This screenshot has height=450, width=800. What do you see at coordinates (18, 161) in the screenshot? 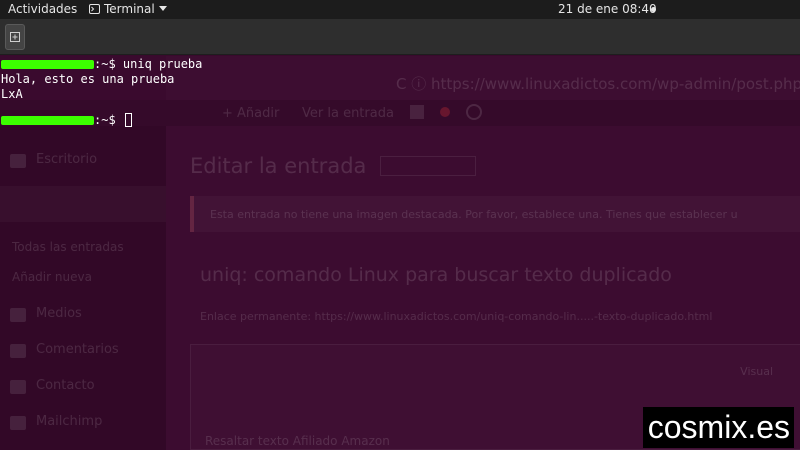
I see `bg-dashboard-icon` at bounding box center [18, 161].